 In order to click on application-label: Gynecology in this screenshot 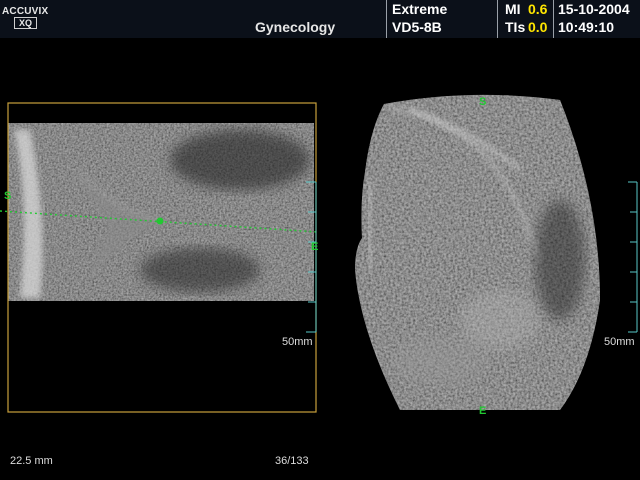, I will do `click(295, 27)`.